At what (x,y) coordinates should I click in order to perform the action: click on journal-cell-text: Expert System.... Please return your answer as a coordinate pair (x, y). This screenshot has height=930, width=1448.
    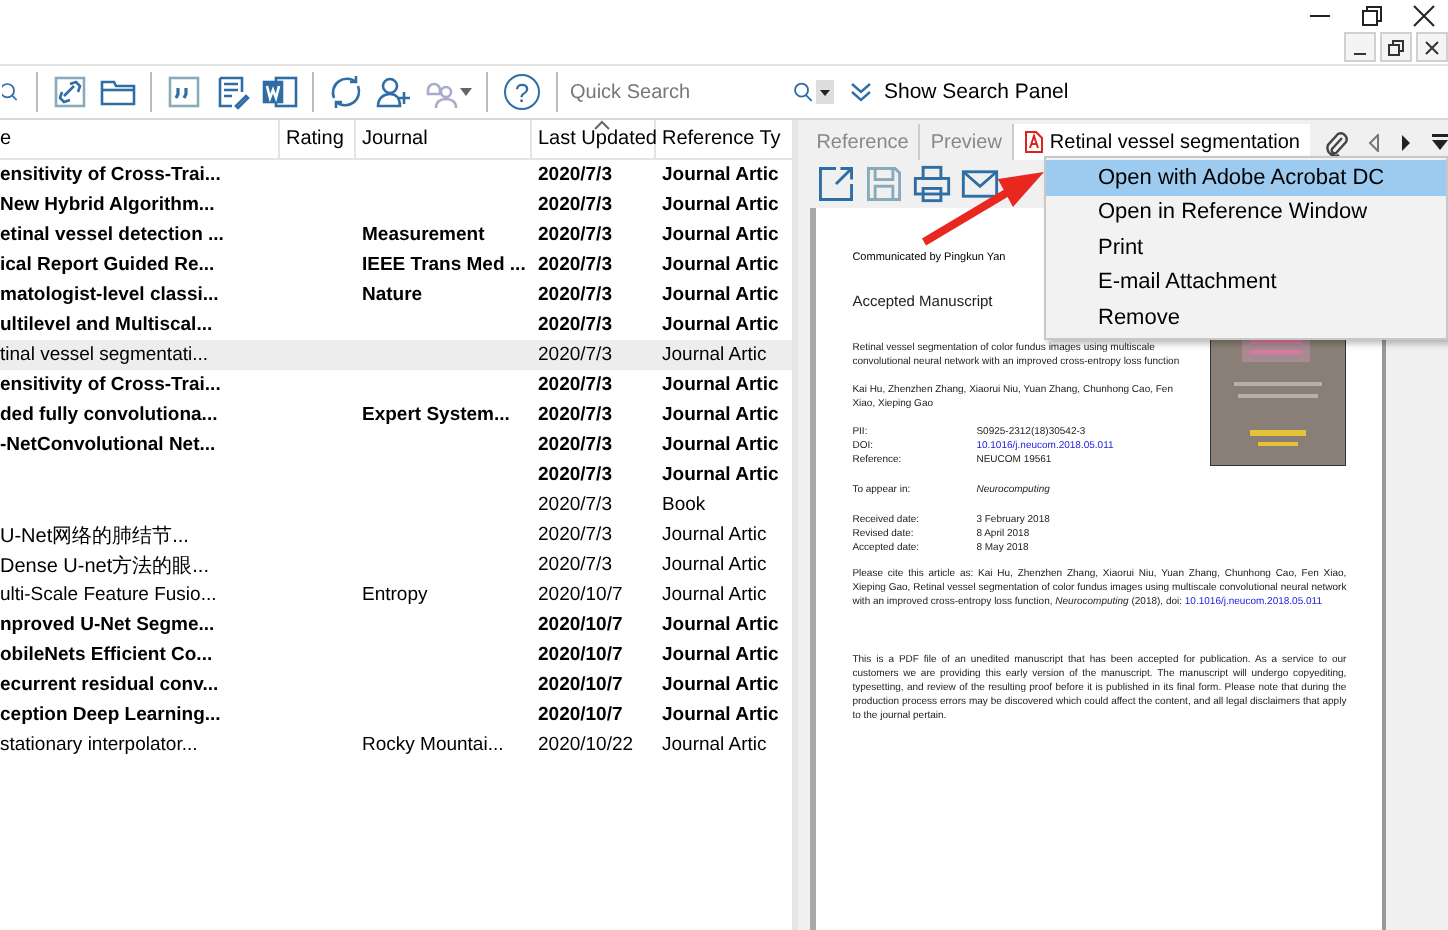
    Looking at the image, I should click on (436, 416).